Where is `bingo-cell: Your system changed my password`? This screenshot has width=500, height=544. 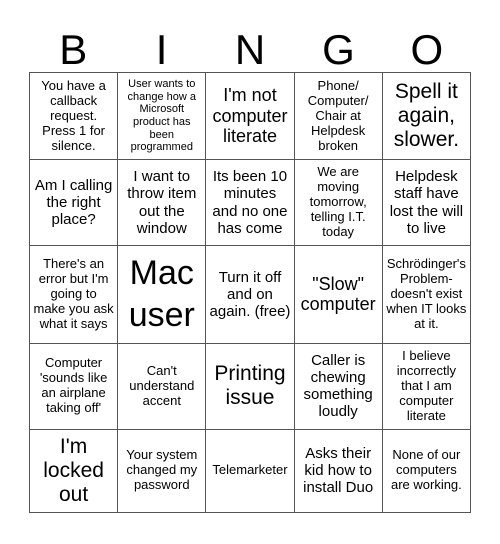
bingo-cell: Your system changed my password is located at coordinates (162, 471).